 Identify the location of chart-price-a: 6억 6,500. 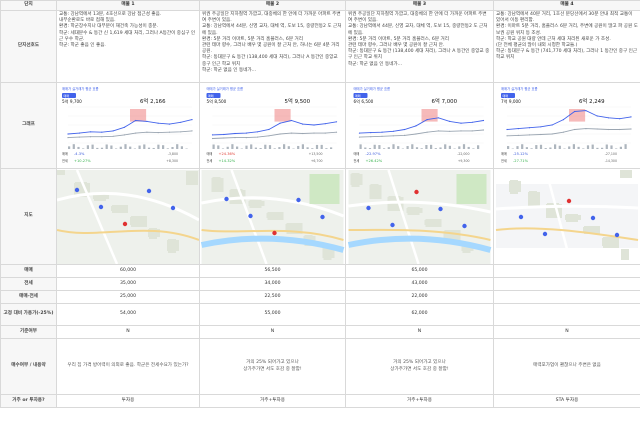
(364, 101).